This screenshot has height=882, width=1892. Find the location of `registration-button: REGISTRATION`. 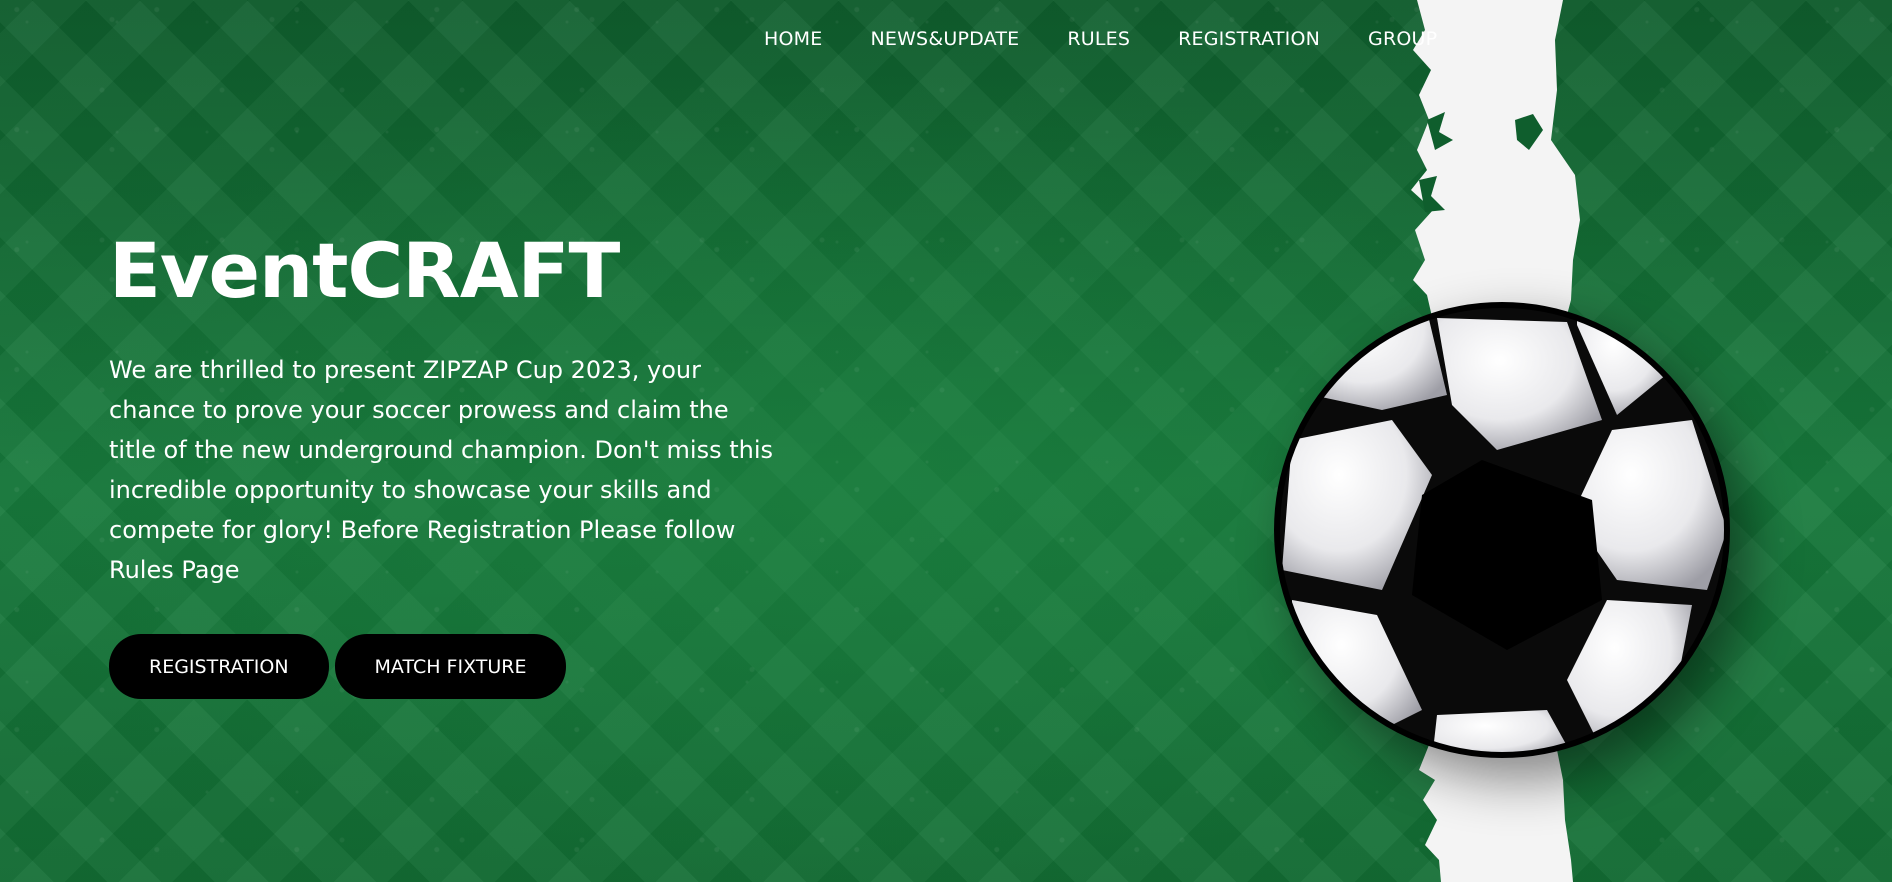

registration-button: REGISTRATION is located at coordinates (219, 666).